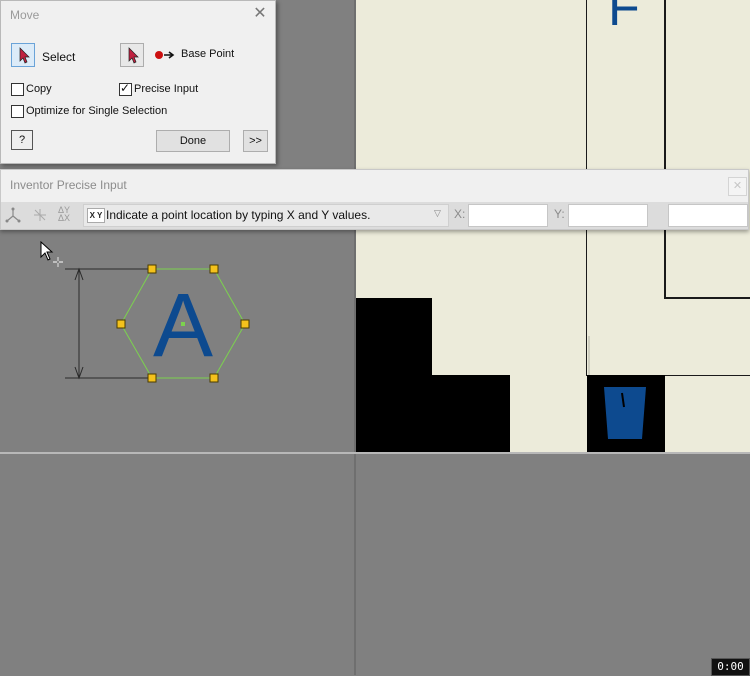 This screenshot has height=676, width=750. Describe the element at coordinates (97, 111) in the screenshot. I see `optimize-label: Optimize for Single Selection` at that location.